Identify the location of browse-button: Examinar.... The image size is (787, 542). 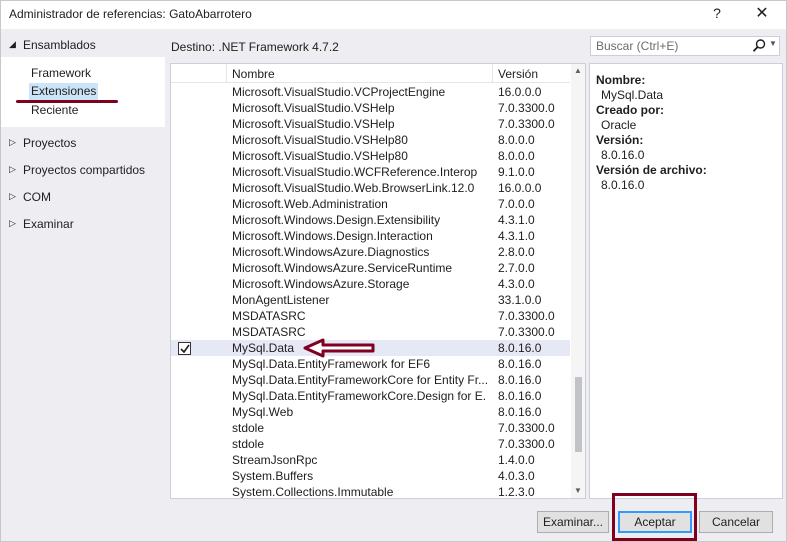
(573, 522).